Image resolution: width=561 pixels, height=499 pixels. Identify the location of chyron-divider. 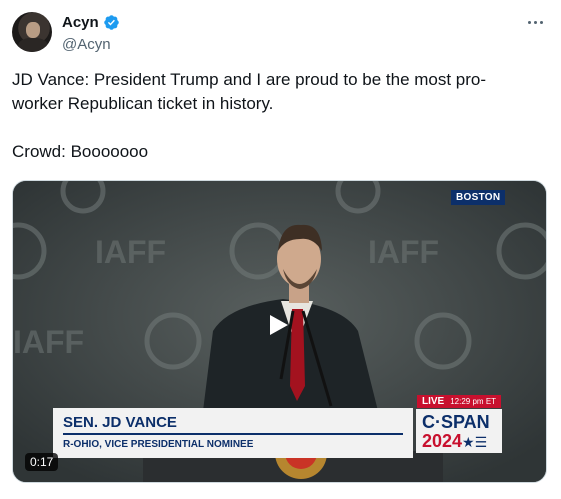
(233, 434).